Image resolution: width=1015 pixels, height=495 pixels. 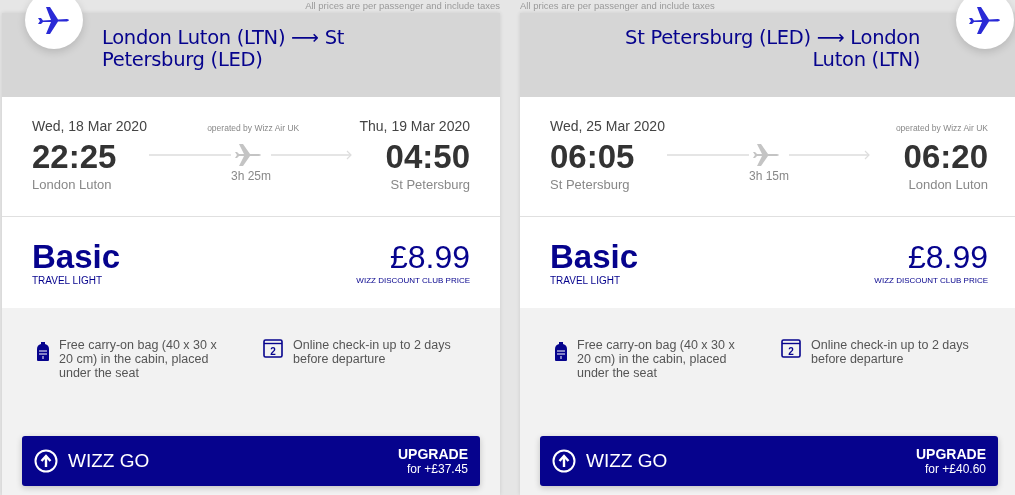 What do you see at coordinates (414, 125) in the screenshot?
I see `arrival-date: Thu, 19 Mar 2020` at bounding box center [414, 125].